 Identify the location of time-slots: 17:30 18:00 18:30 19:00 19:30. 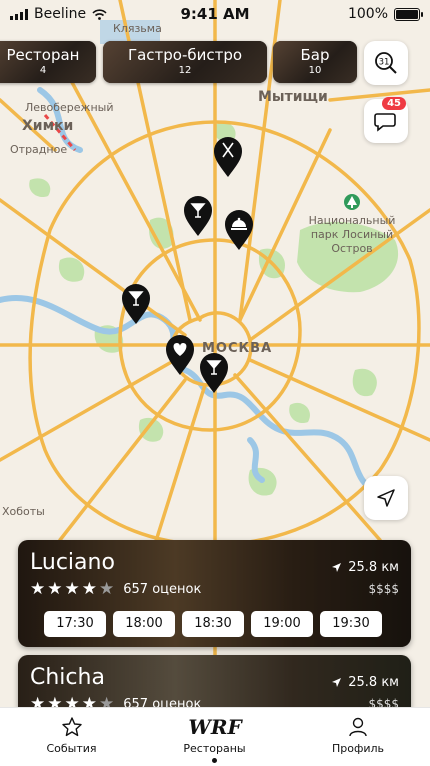
(213, 624).